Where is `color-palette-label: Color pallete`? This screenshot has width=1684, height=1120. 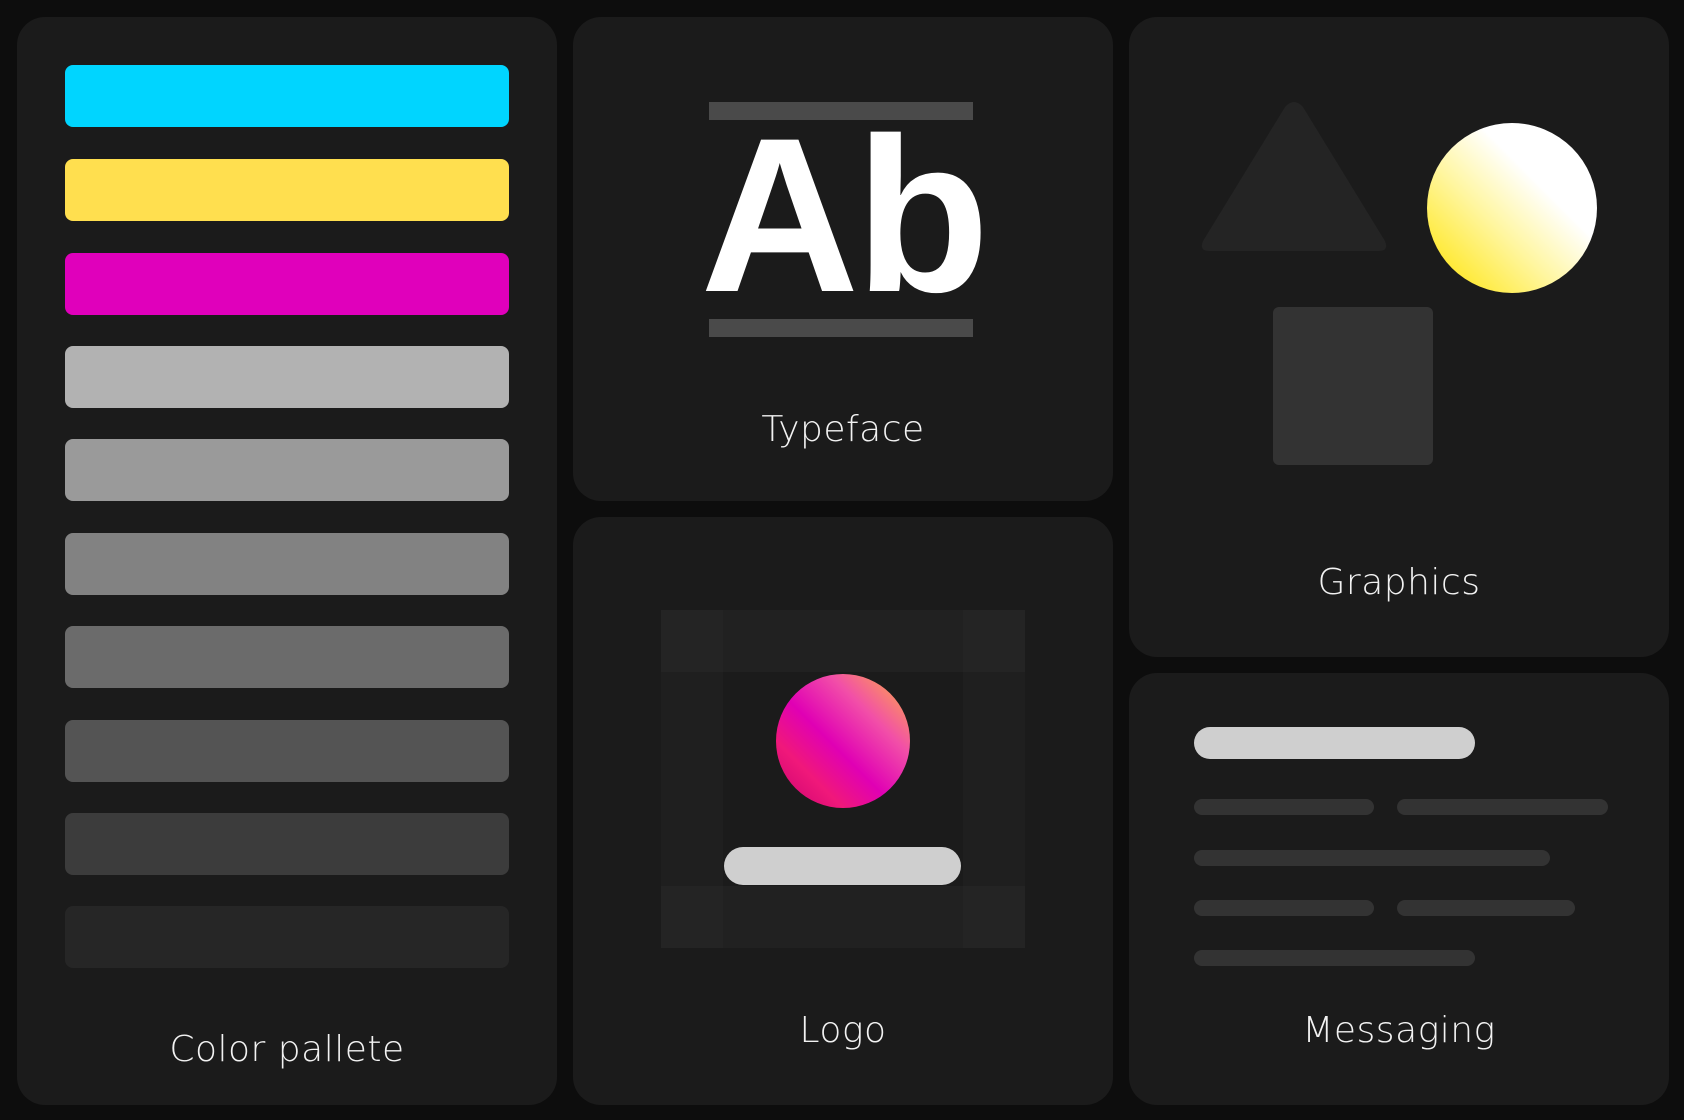
color-palette-label: Color pallete is located at coordinates (287, 1049).